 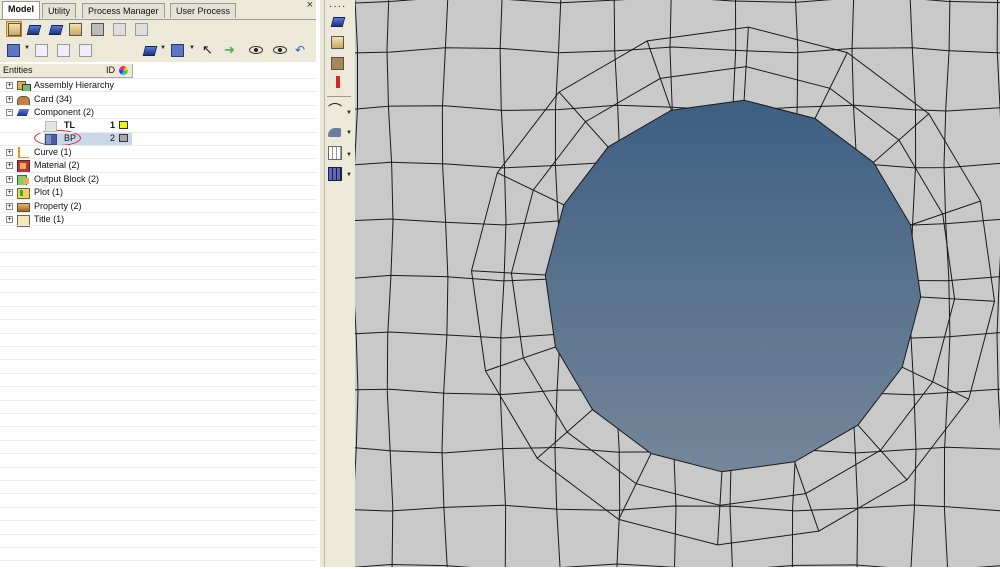 What do you see at coordinates (178, 51) in the screenshot?
I see `element-display-icon` at bounding box center [178, 51].